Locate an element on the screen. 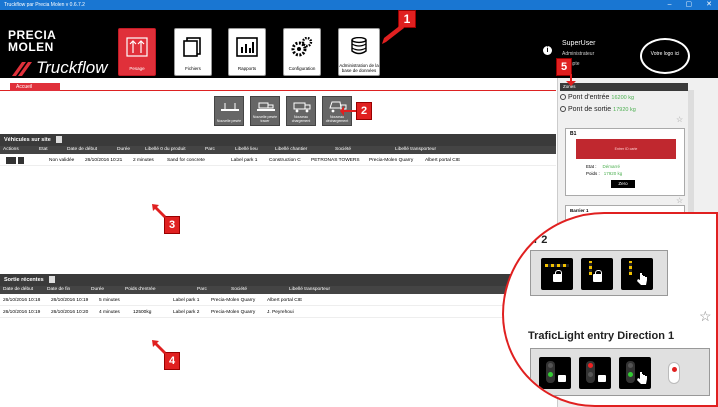 This screenshot has height=407, width=718. light-top is located at coordinates (550, 365).